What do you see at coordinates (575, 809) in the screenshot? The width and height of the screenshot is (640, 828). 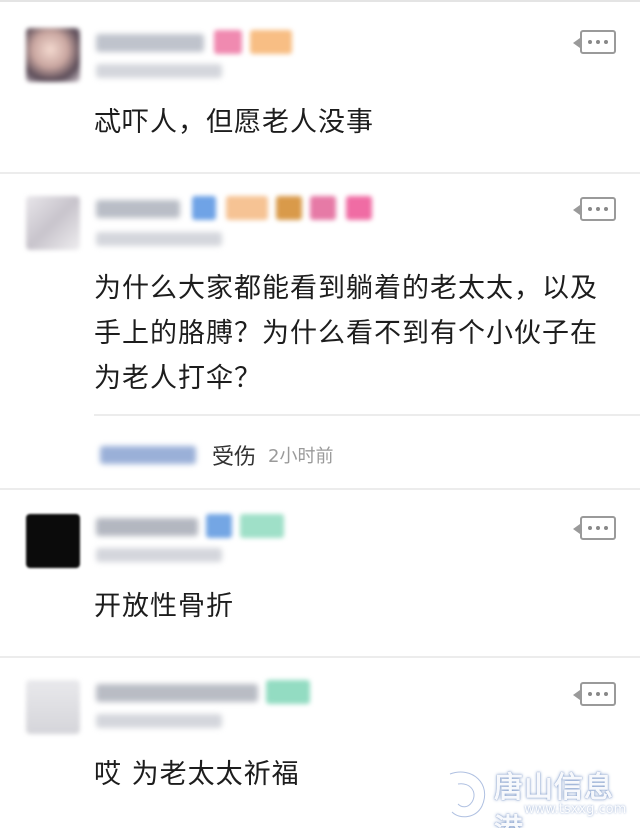 I see `watermark-url: www.tsxxg.com` at bounding box center [575, 809].